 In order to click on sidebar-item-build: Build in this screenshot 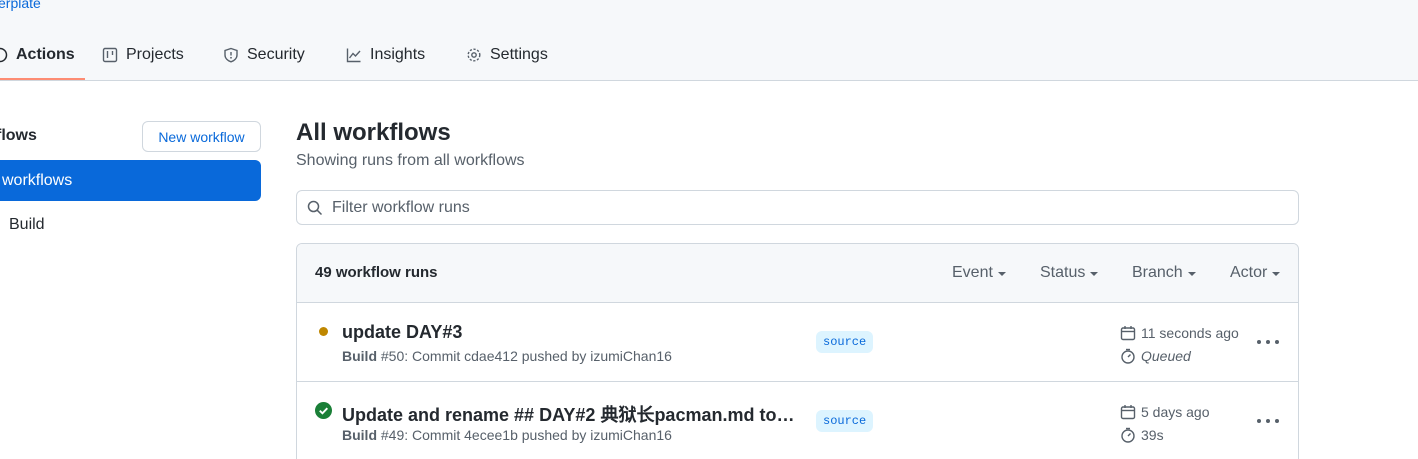, I will do `click(27, 225)`.